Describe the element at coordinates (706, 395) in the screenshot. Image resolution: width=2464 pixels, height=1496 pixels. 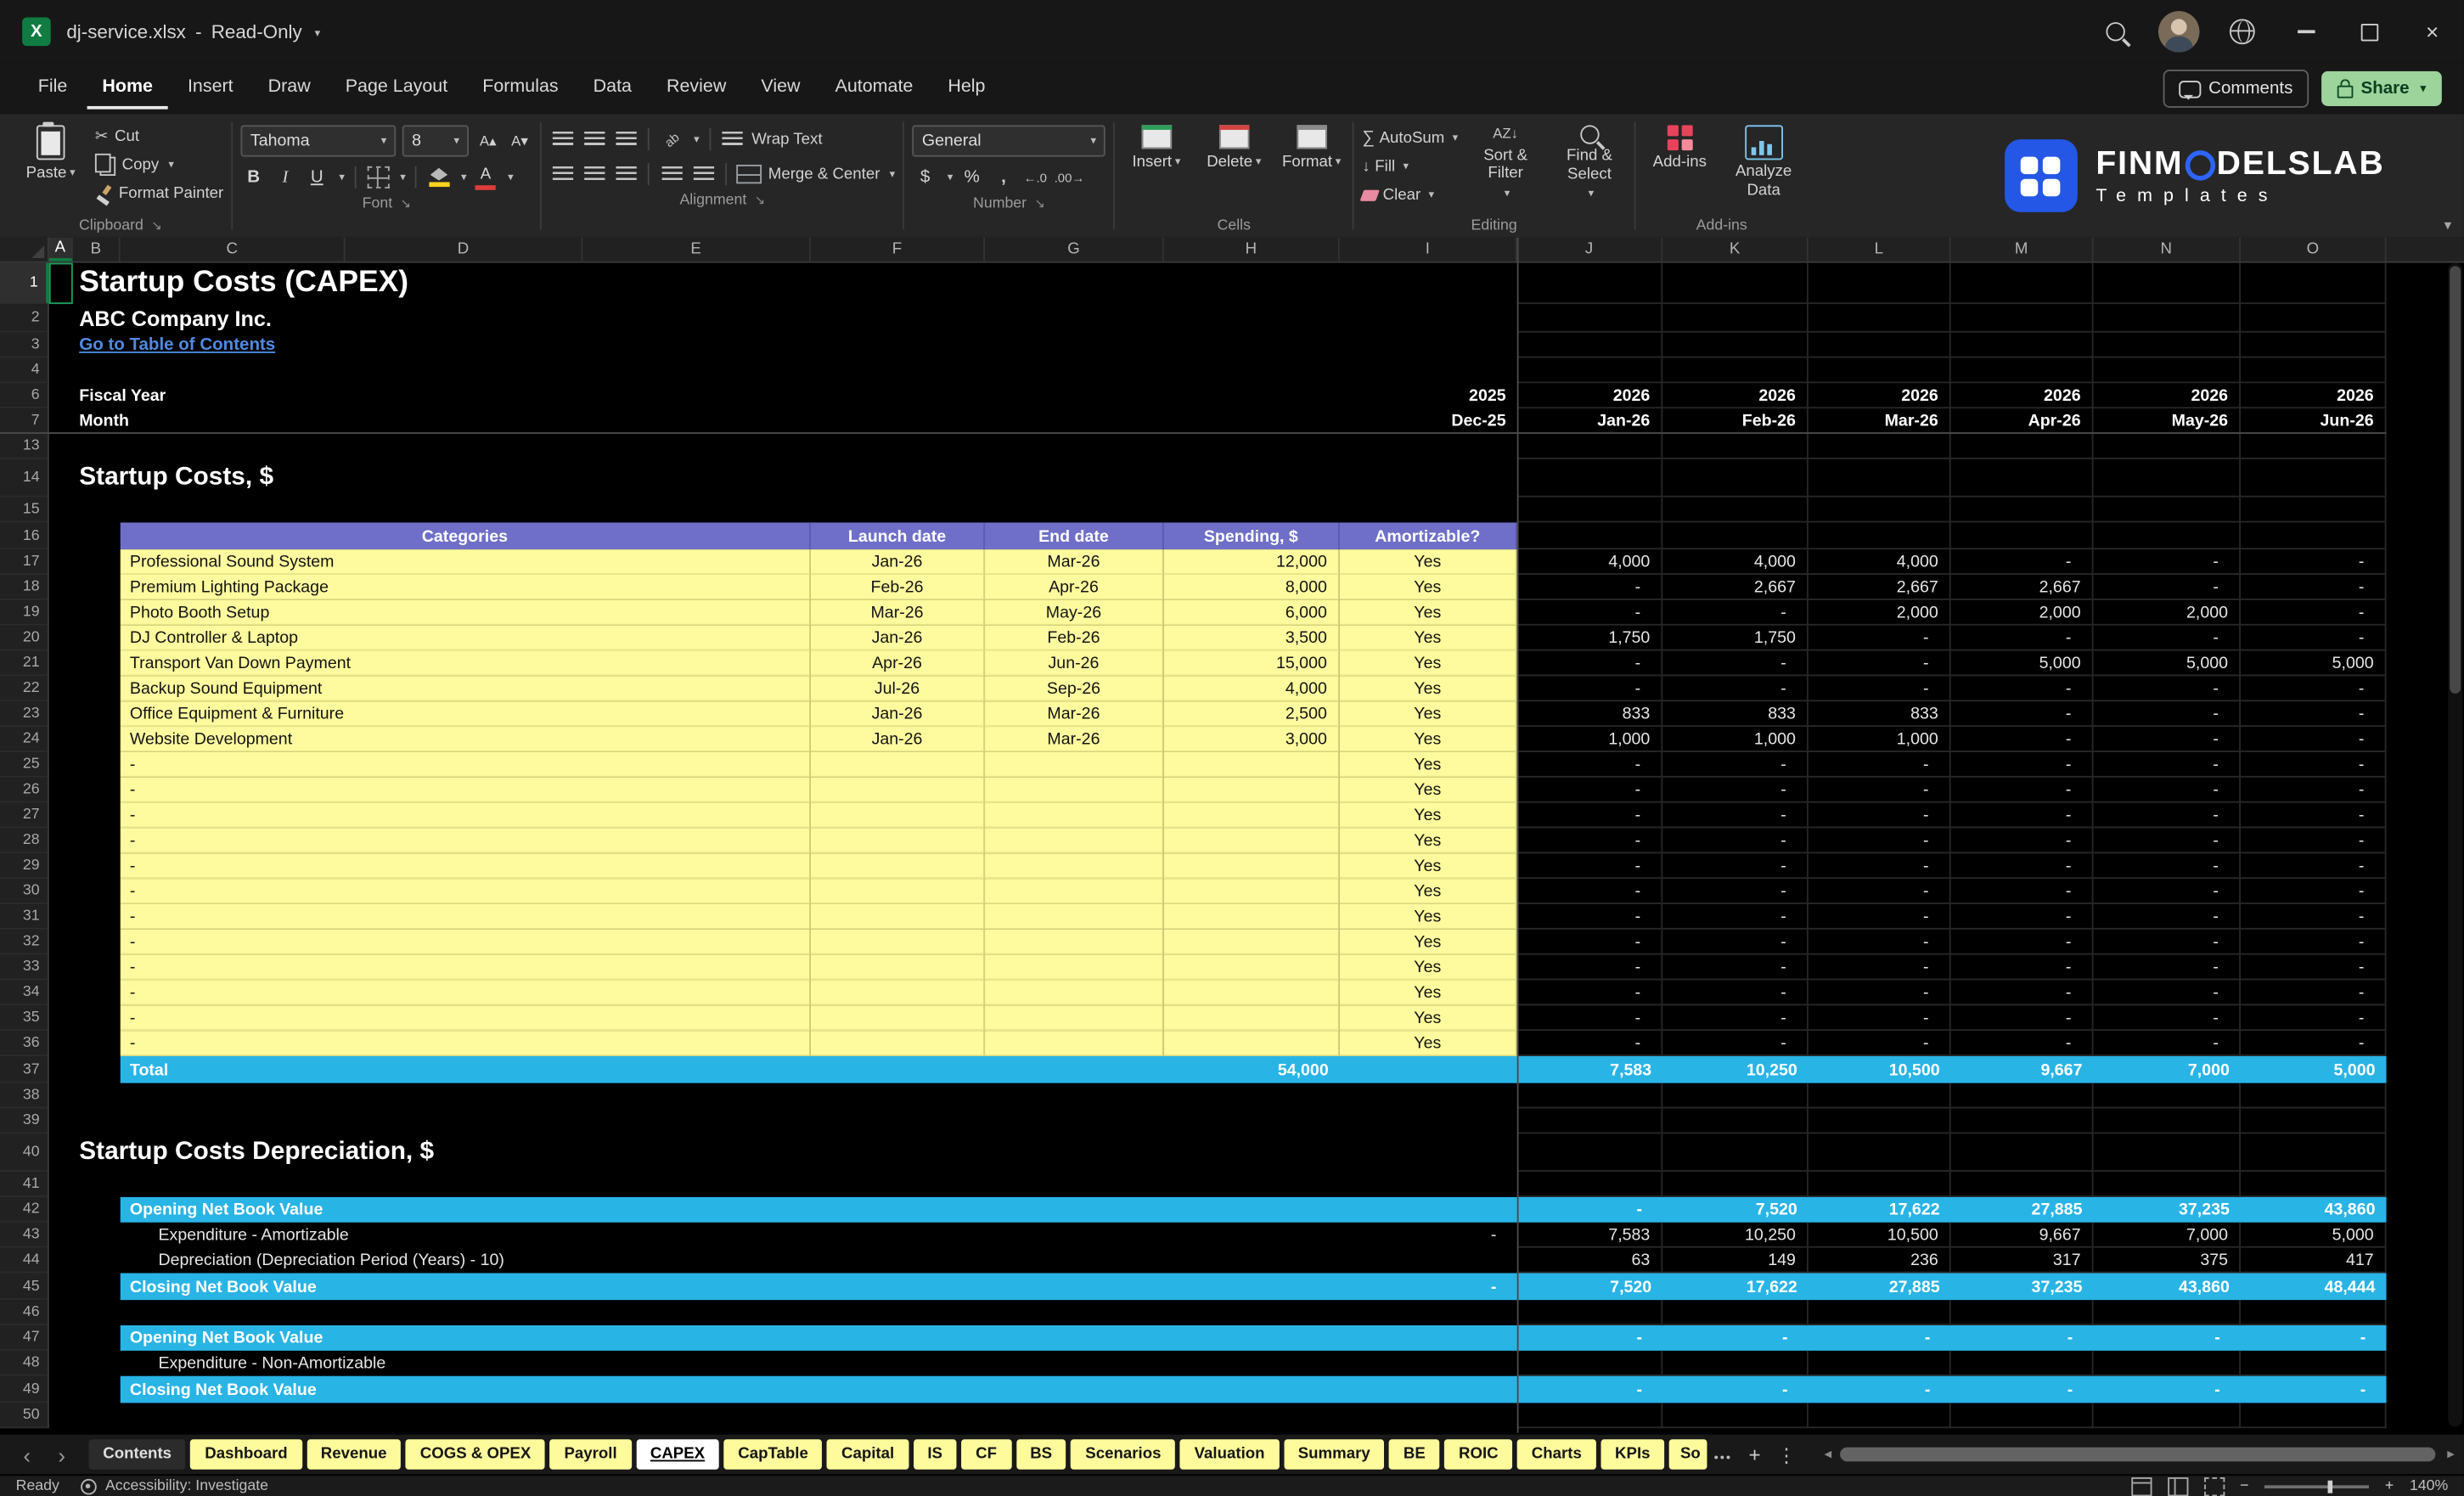
I see `period-label: Fiscal Year` at that location.